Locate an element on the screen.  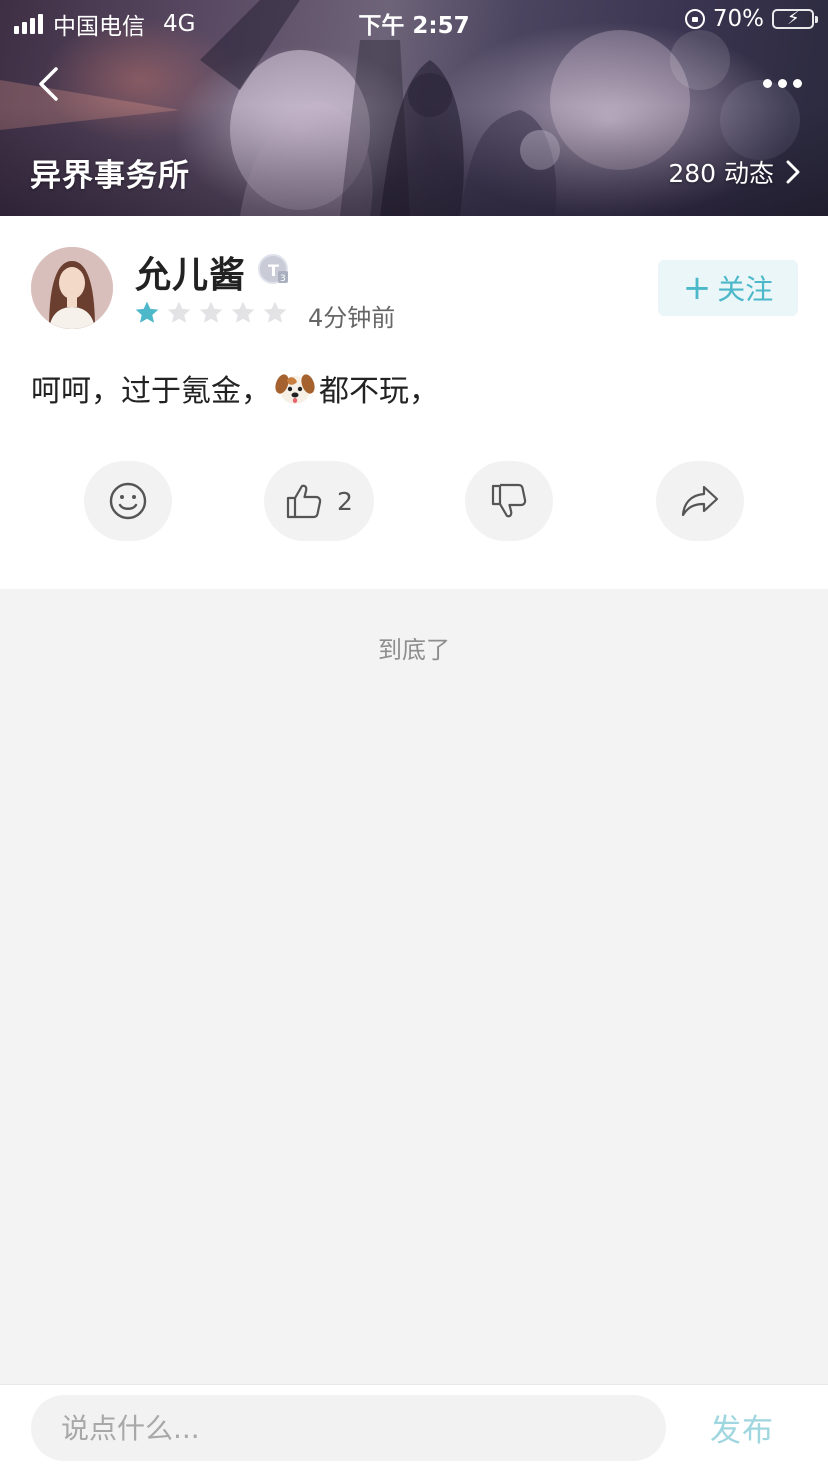
dog-face-emoji-icon is located at coordinates (295, 389).